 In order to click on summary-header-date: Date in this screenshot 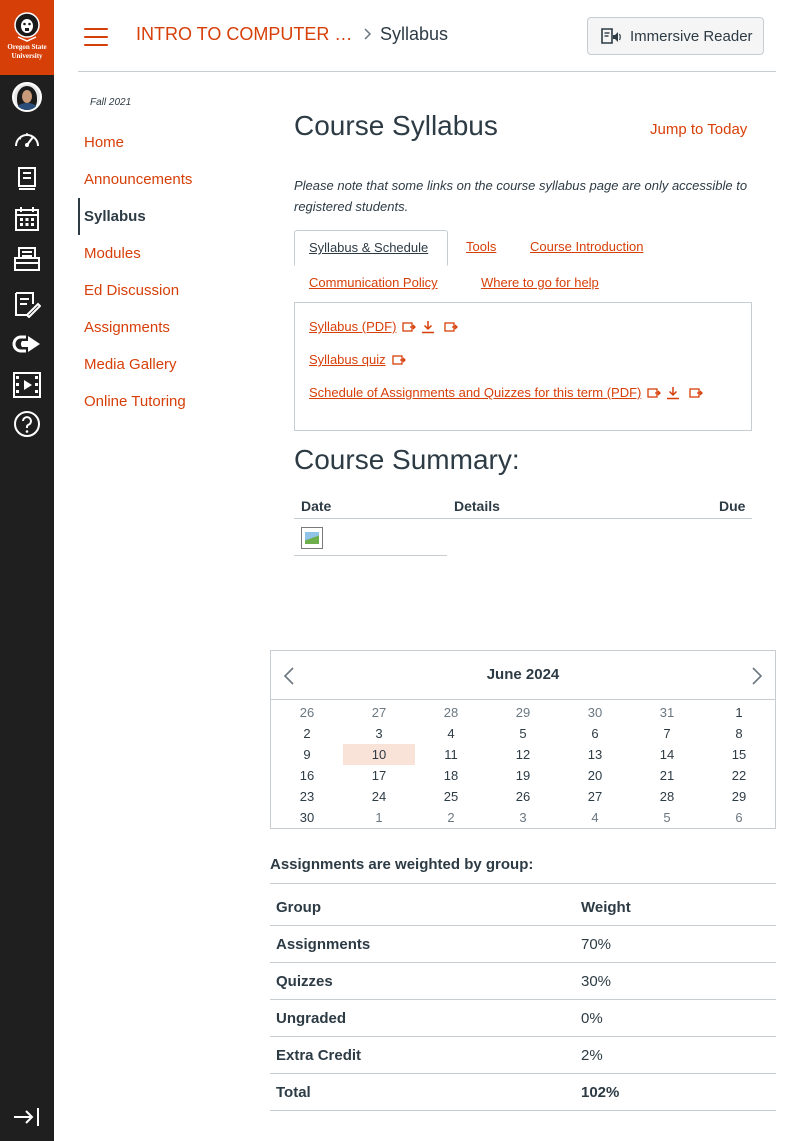, I will do `click(316, 506)`.